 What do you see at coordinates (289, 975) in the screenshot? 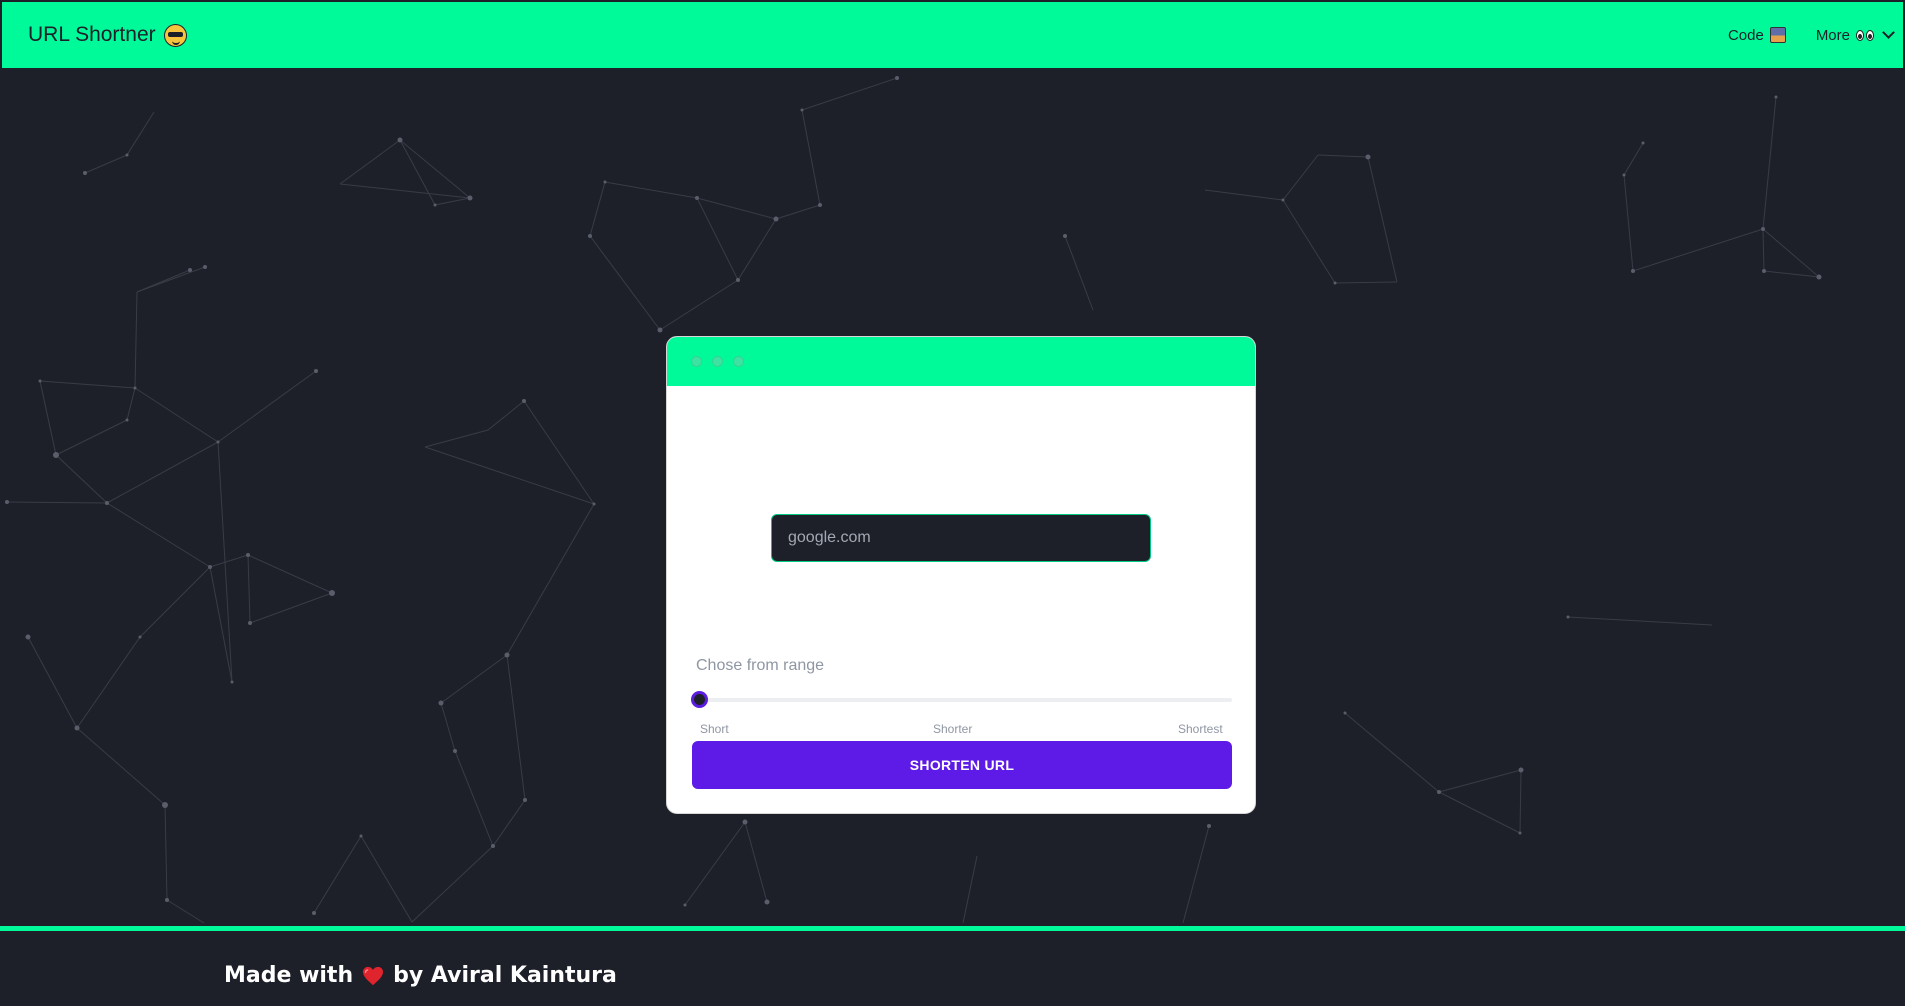
I see `footer-prefix: Made with` at bounding box center [289, 975].